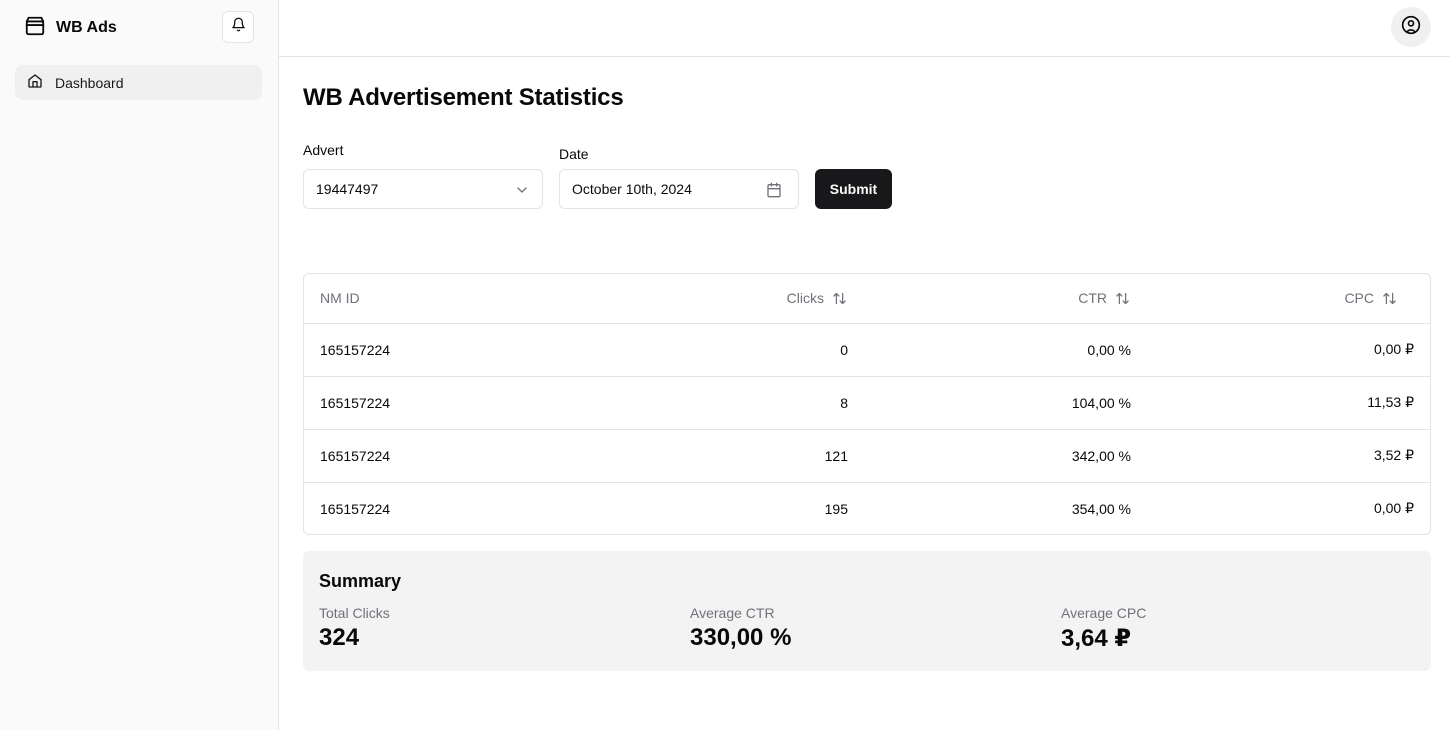  What do you see at coordinates (89, 82) in the screenshot?
I see `sidebar-item-label: Dashboard` at bounding box center [89, 82].